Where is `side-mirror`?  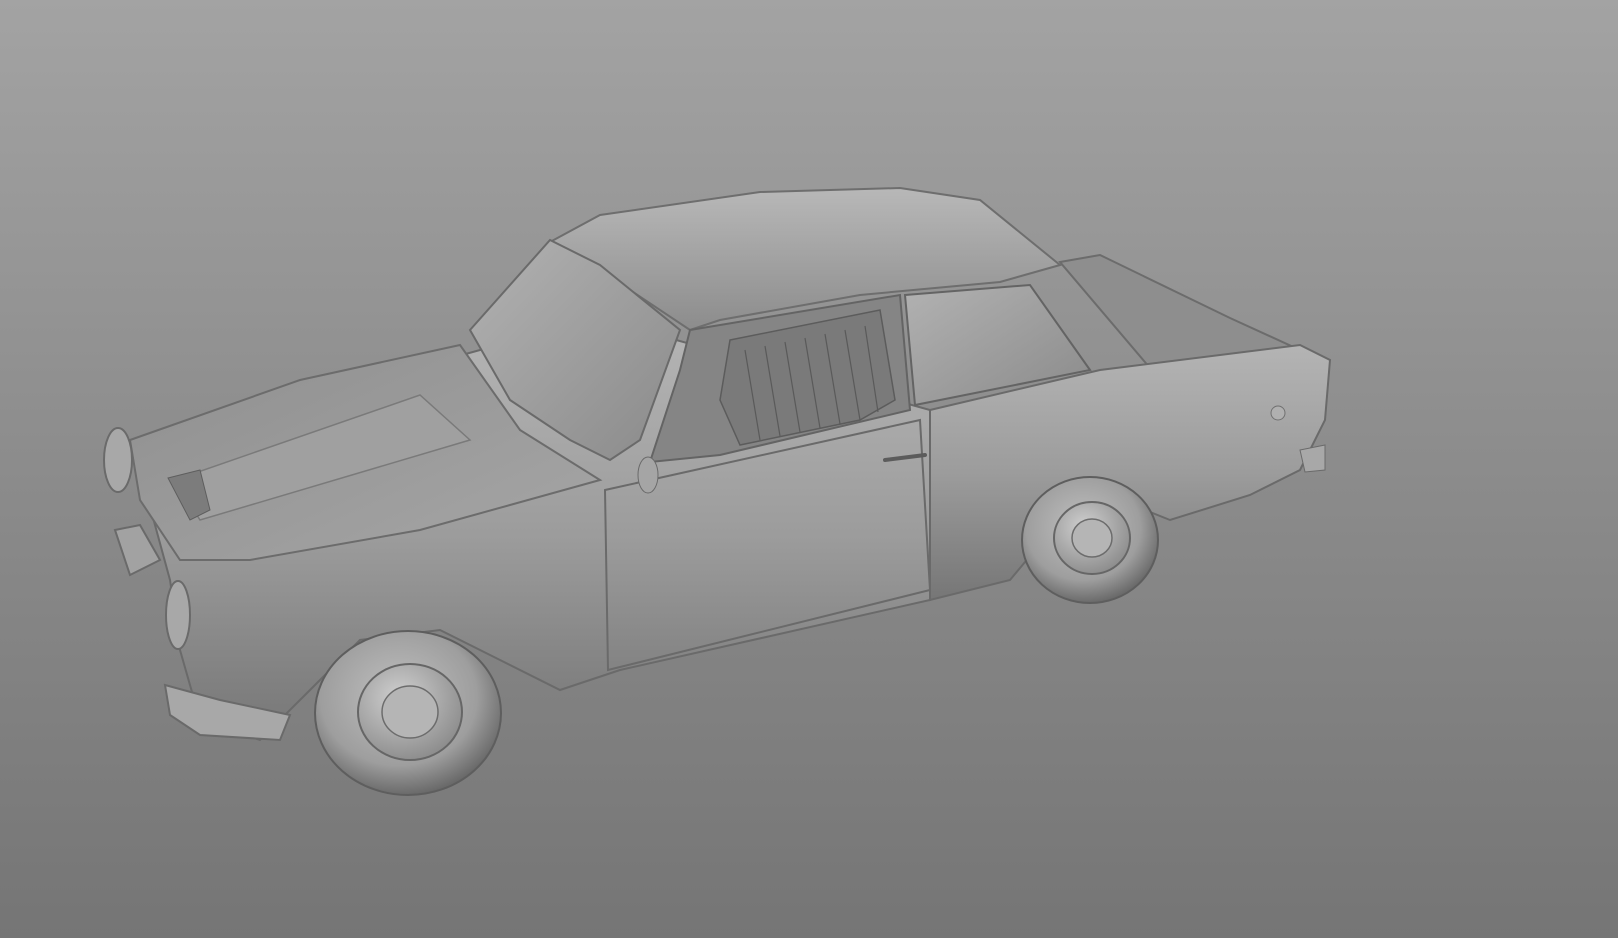
side-mirror is located at coordinates (648, 475).